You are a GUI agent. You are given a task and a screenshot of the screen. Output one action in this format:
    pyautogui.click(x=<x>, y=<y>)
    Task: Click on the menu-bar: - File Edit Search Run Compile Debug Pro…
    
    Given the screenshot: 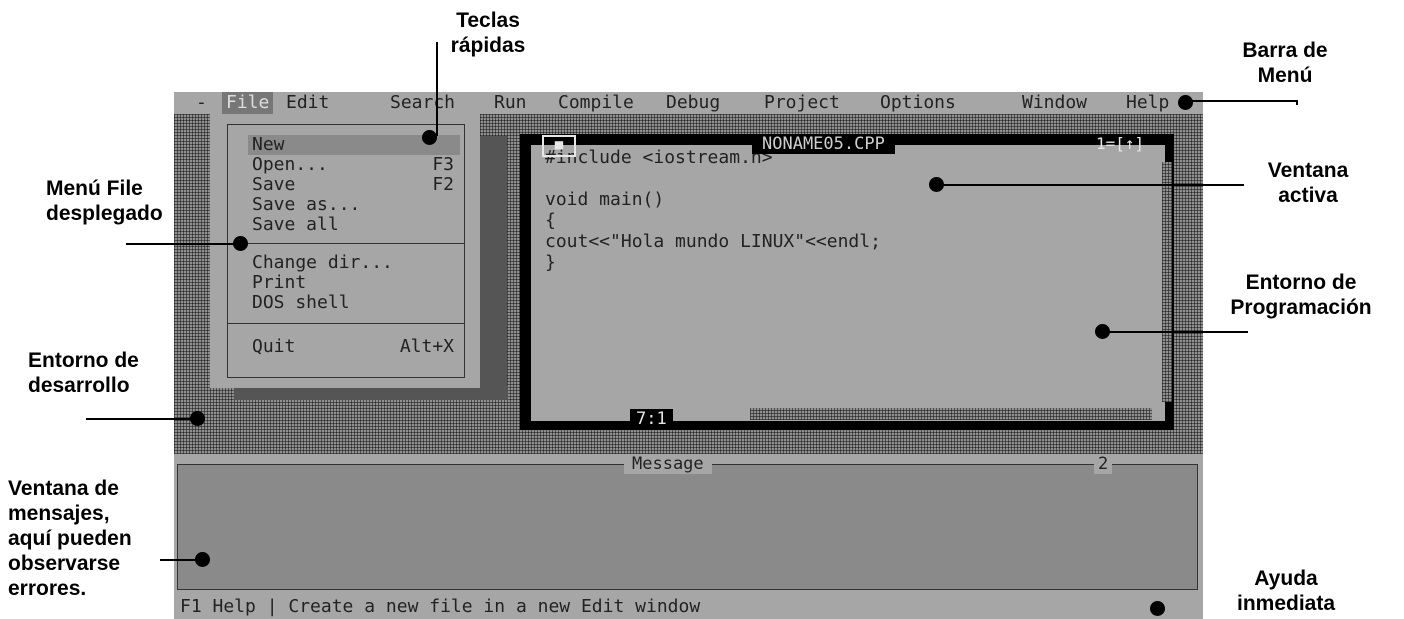 What is the action you would take?
    pyautogui.click(x=688, y=103)
    